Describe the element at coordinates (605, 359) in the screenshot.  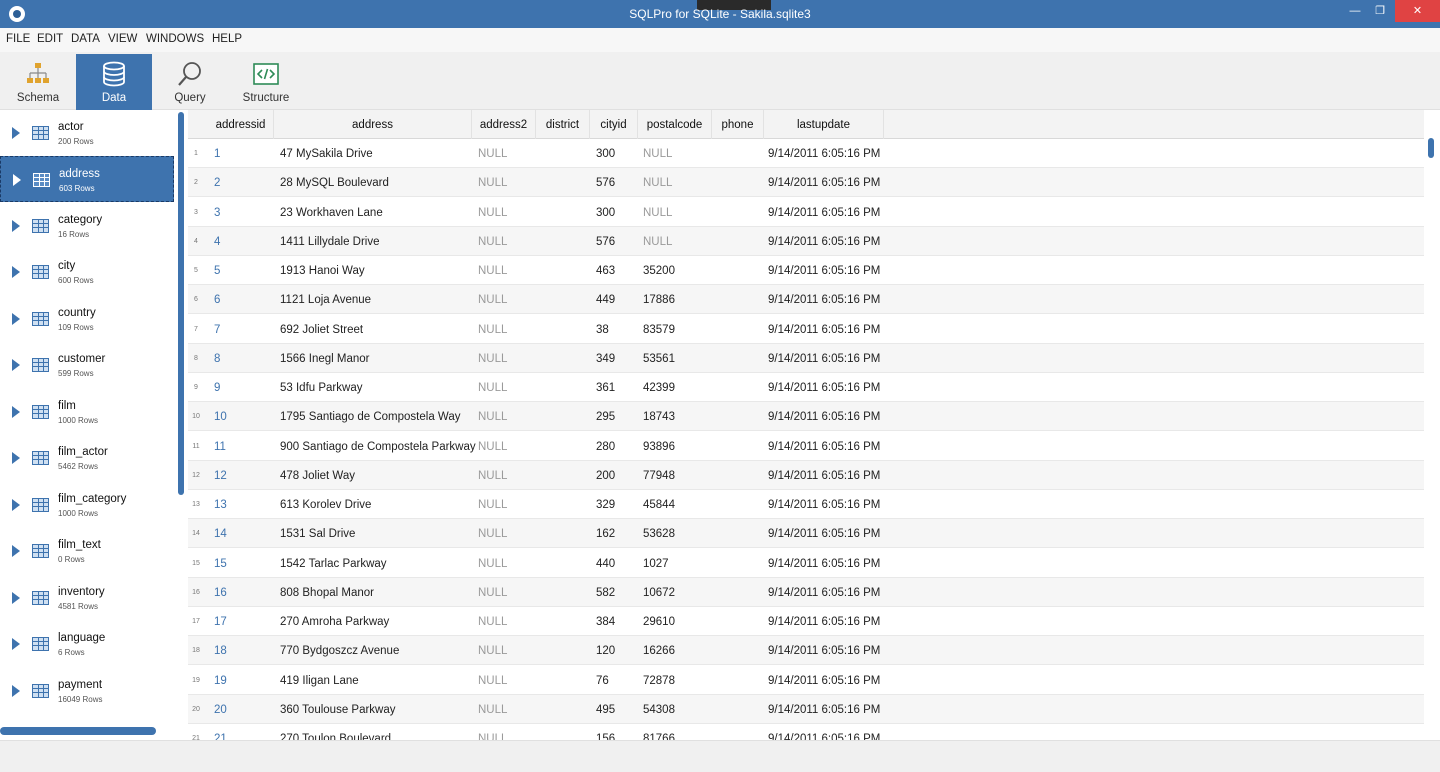
I see `cell-cityid: 349` at that location.